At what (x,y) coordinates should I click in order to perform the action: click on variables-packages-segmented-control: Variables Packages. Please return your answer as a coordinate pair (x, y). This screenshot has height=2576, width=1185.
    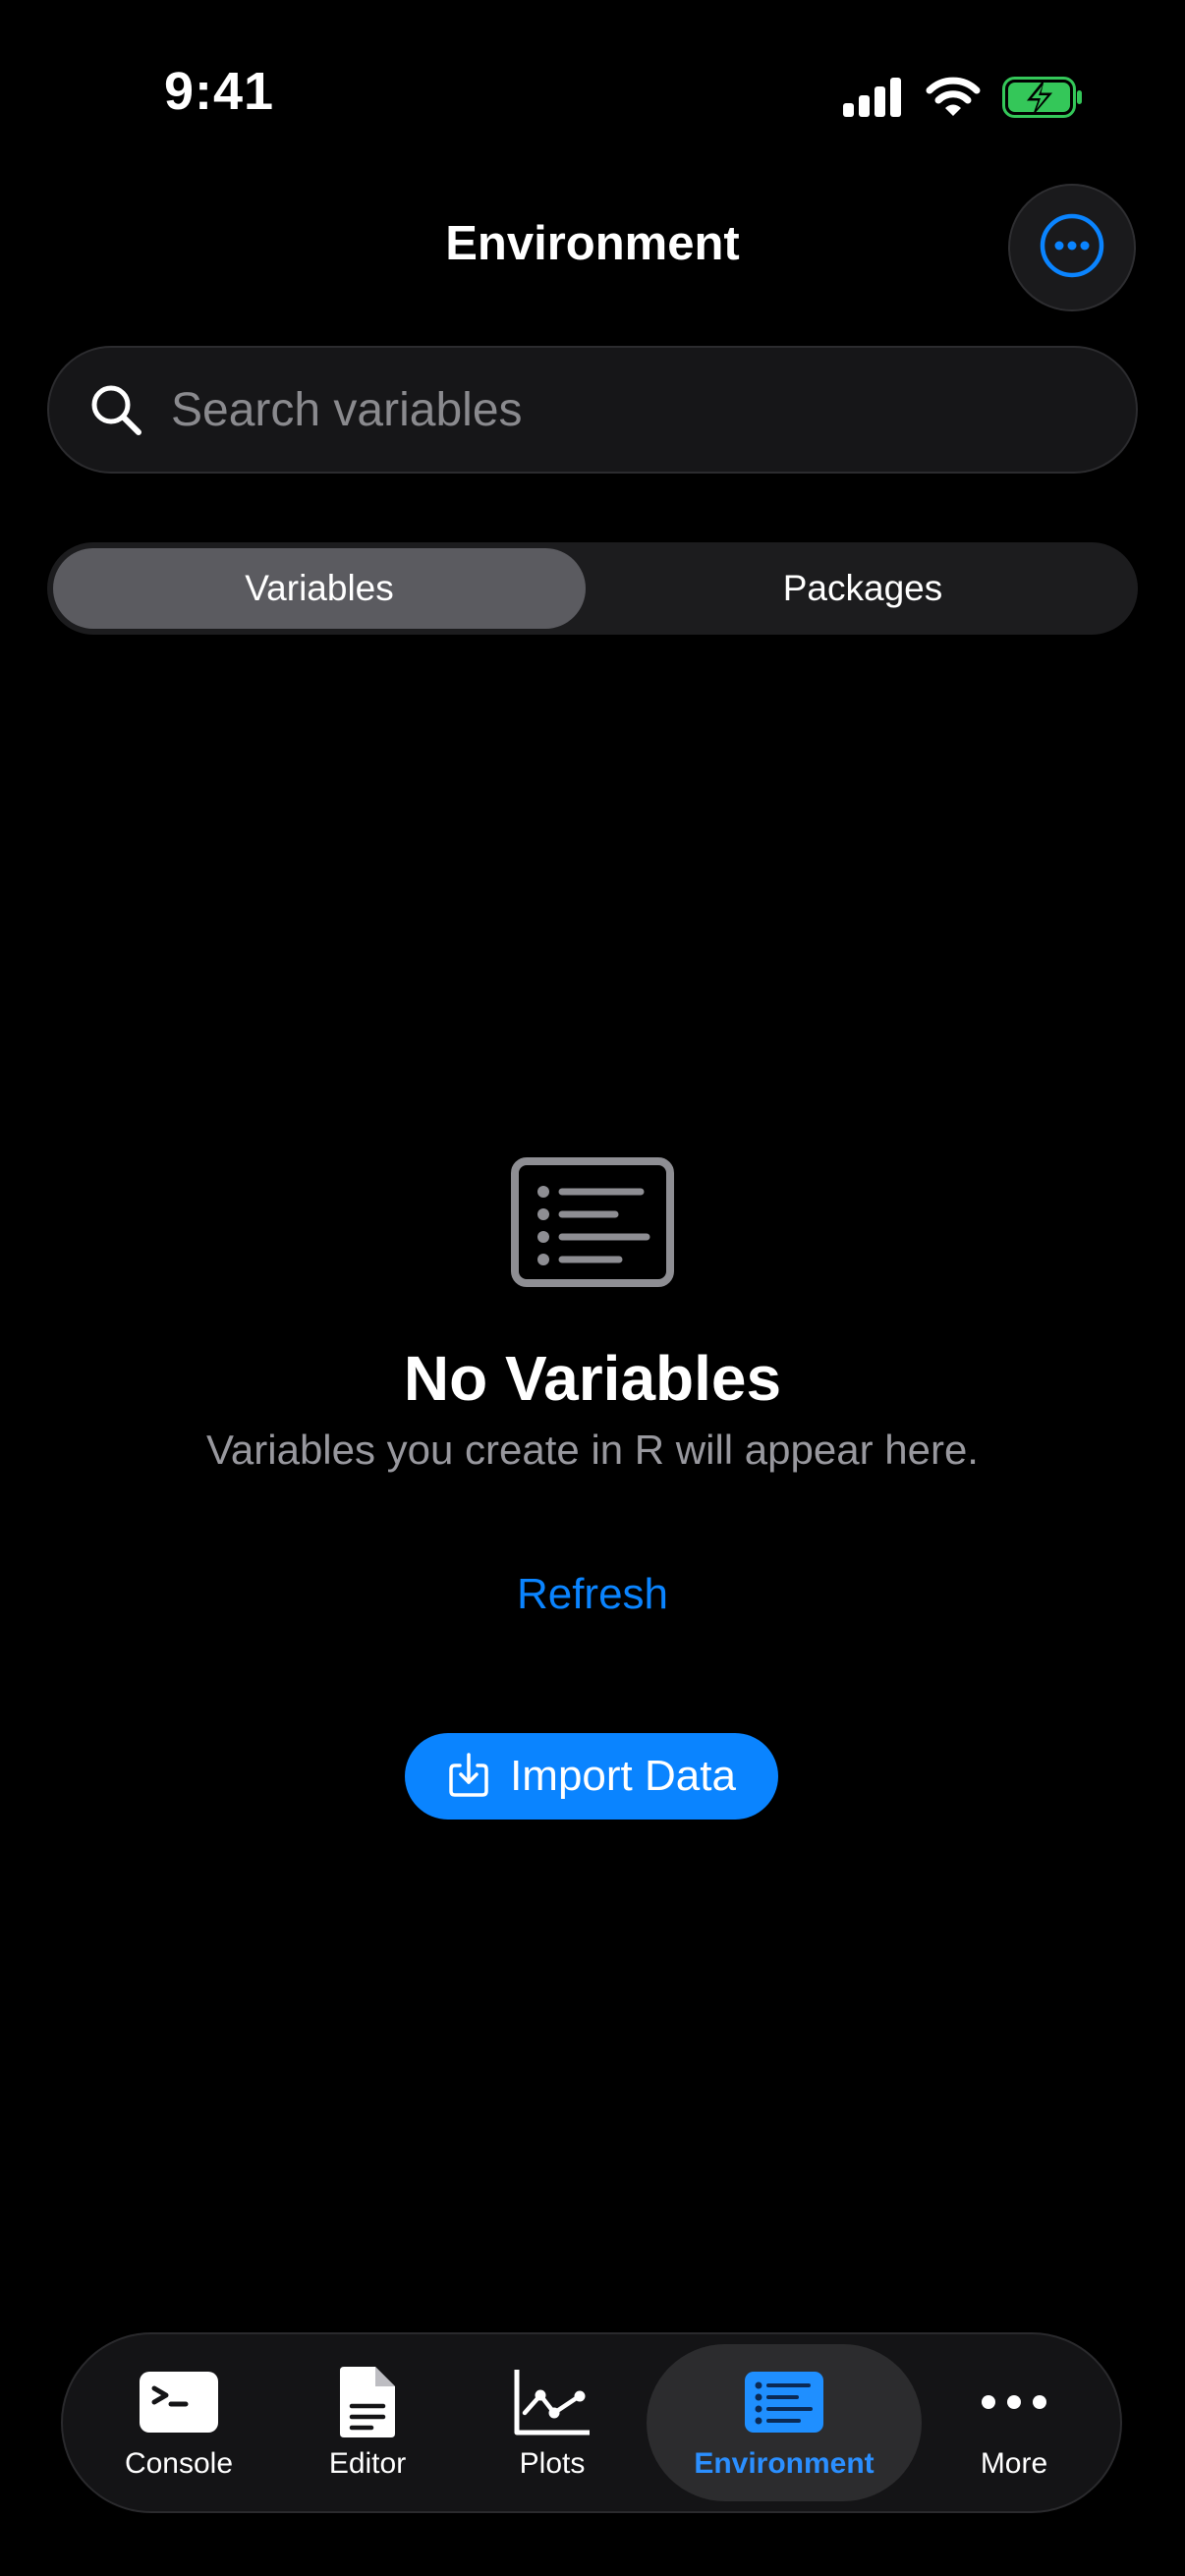
    Looking at the image, I should click on (592, 588).